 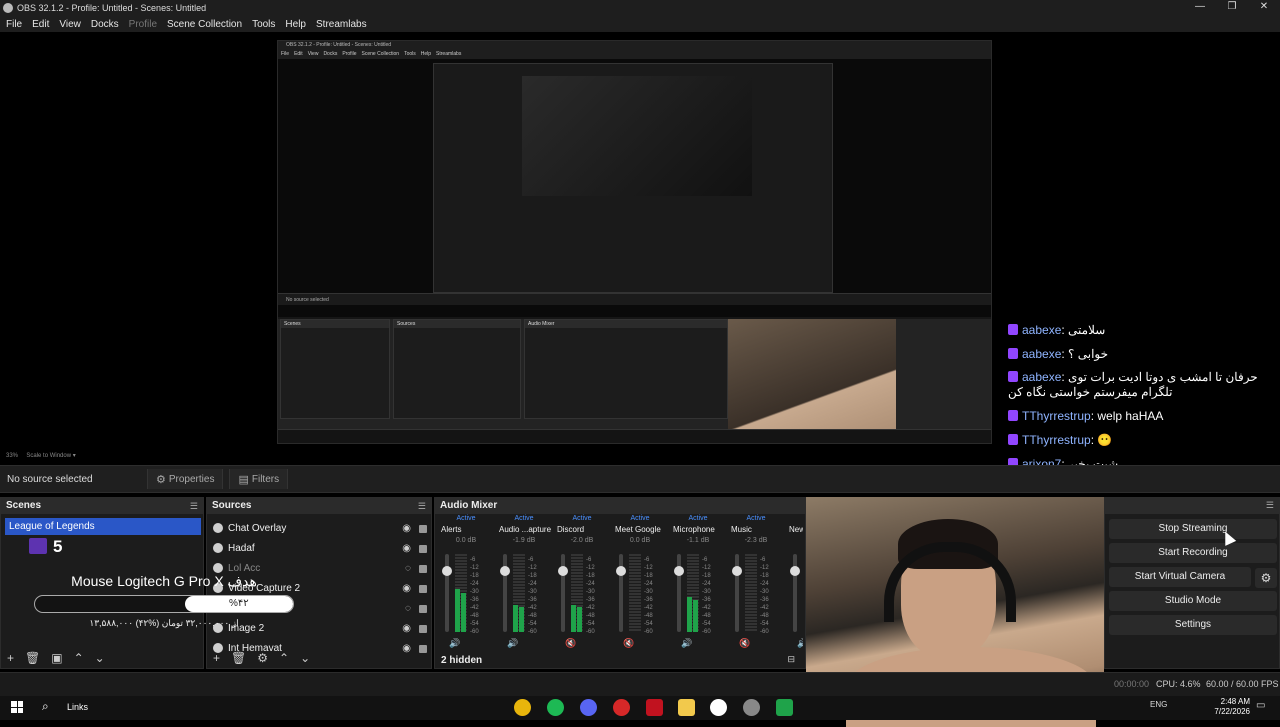 What do you see at coordinates (756, 530) in the screenshot?
I see `channel-name: Music` at bounding box center [756, 530].